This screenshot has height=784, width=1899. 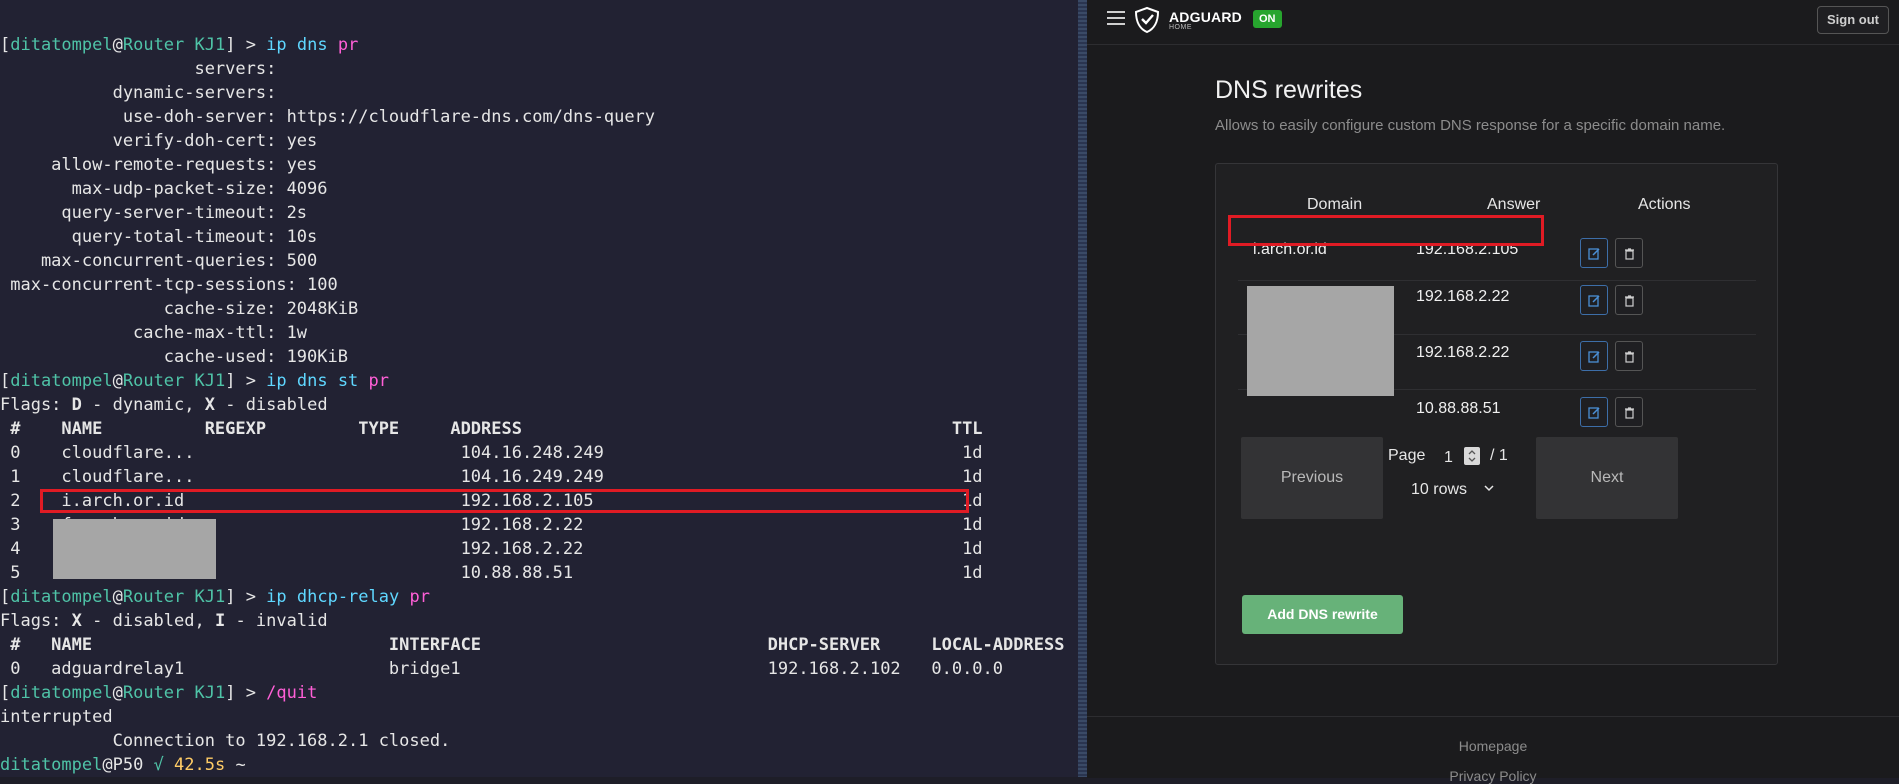 What do you see at coordinates (56, 717) in the screenshot?
I see `terminal-line: interrupted` at bounding box center [56, 717].